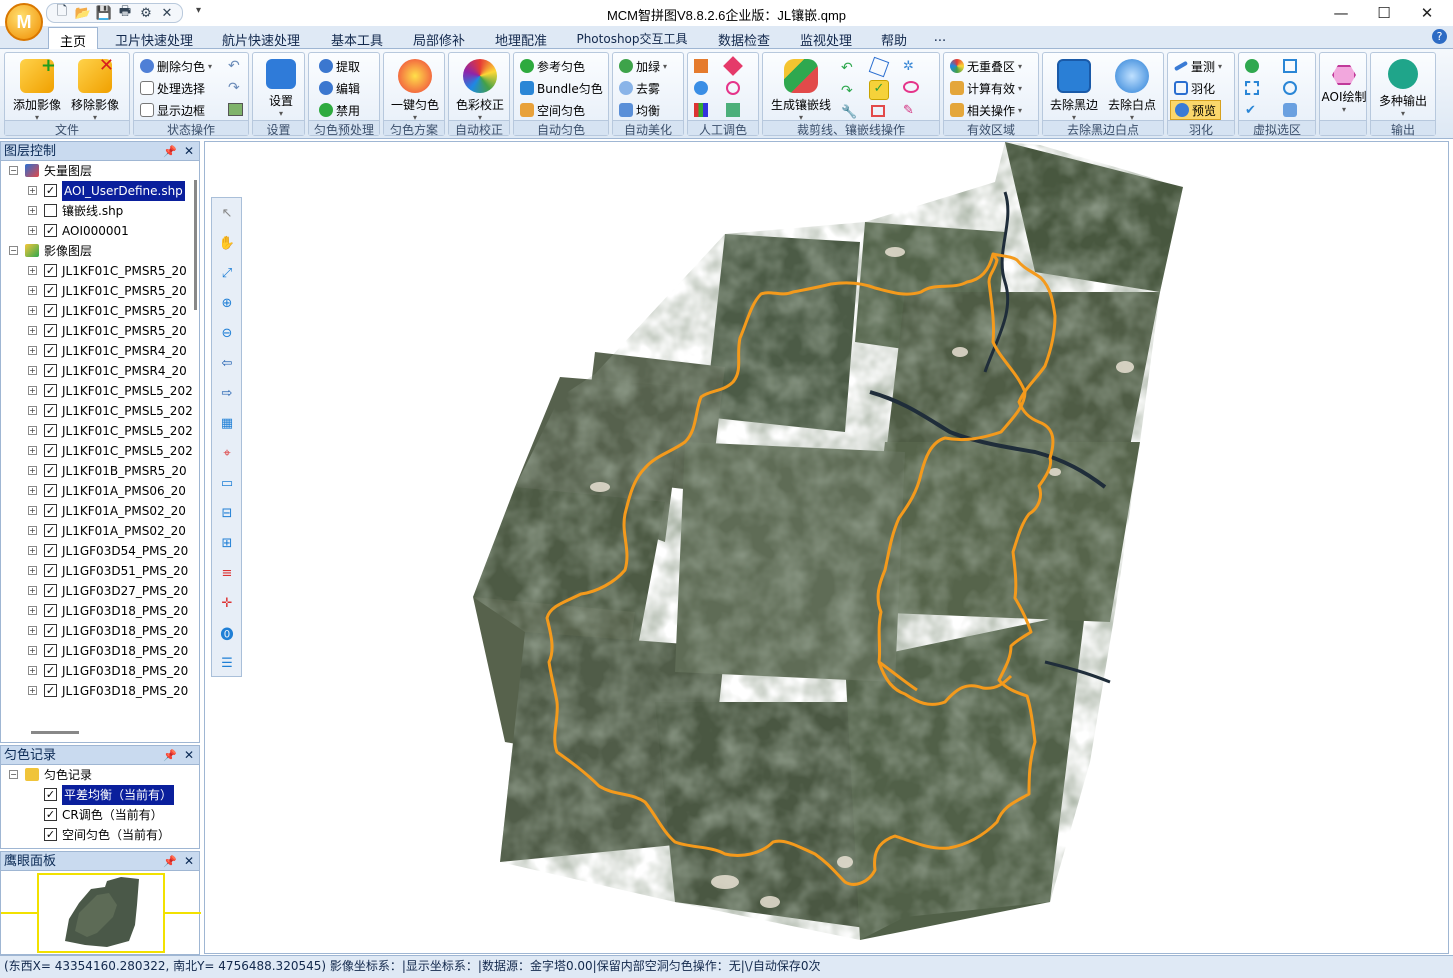  Describe the element at coordinates (100, 815) in the screenshot. I see `balance-record-row: ✓ CR调色（当前有）` at that location.